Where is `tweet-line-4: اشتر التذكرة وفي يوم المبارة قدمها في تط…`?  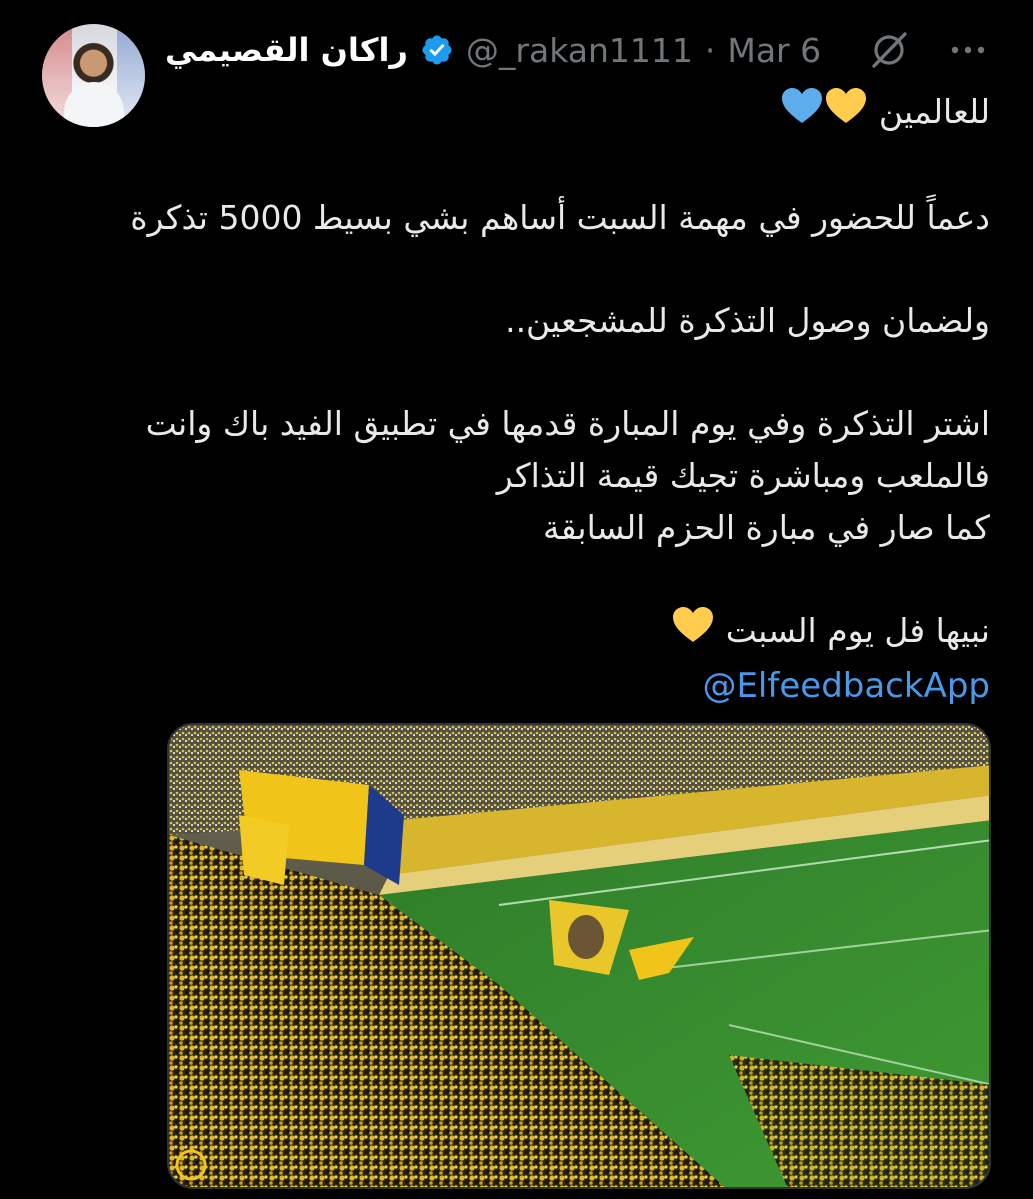 tweet-line-4: اشتر التذكرة وفي يوم المبارة قدمها في تط… is located at coordinates (567, 423).